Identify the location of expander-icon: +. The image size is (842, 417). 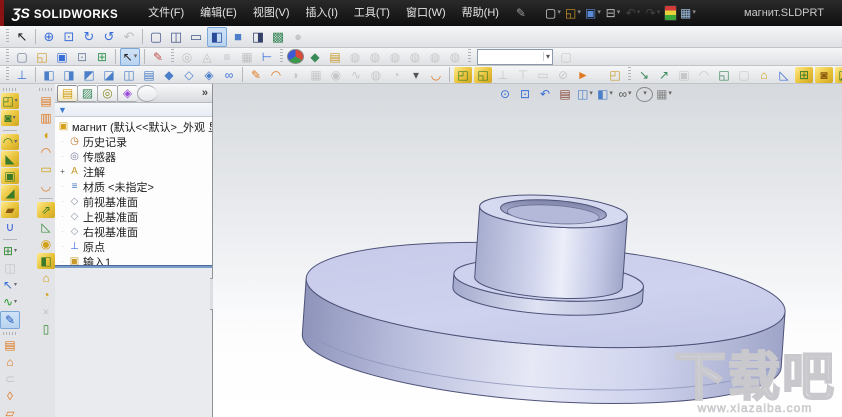
(62, 171).